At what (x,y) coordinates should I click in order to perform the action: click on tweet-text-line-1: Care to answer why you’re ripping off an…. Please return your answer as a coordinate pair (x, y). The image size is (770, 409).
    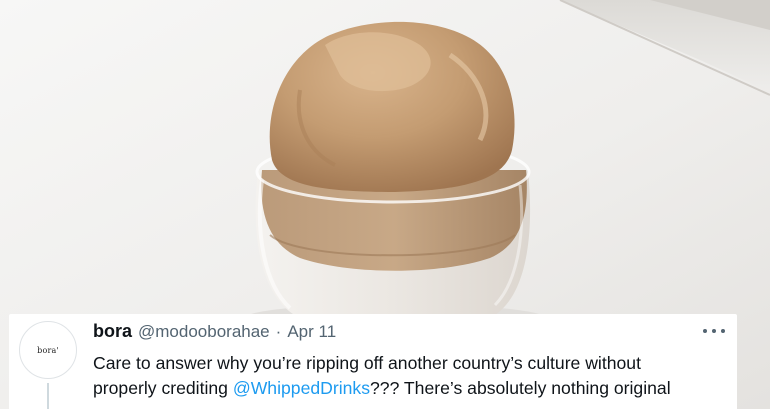
    Looking at the image, I should click on (367, 363).